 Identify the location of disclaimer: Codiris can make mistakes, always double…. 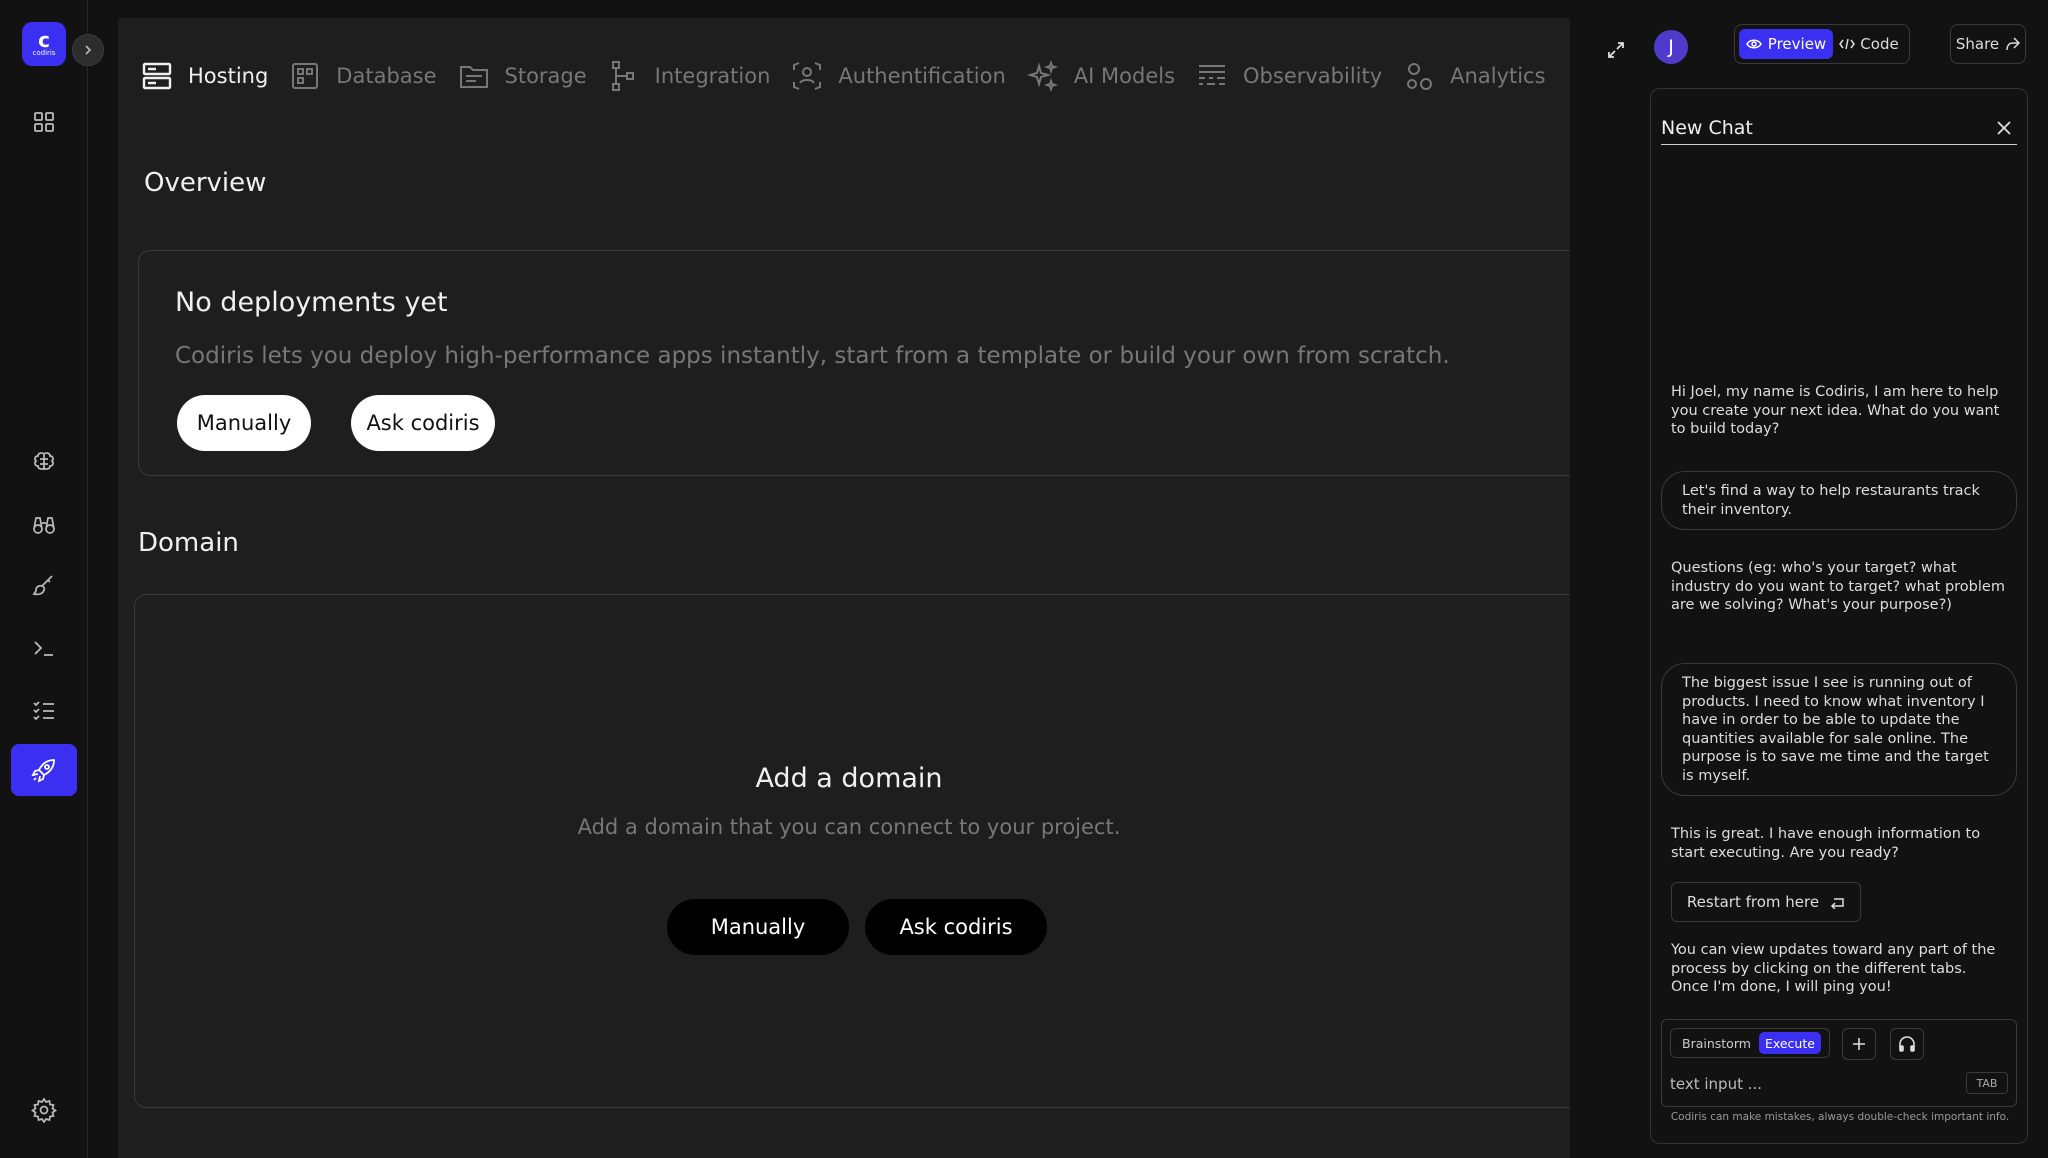
(1840, 1117).